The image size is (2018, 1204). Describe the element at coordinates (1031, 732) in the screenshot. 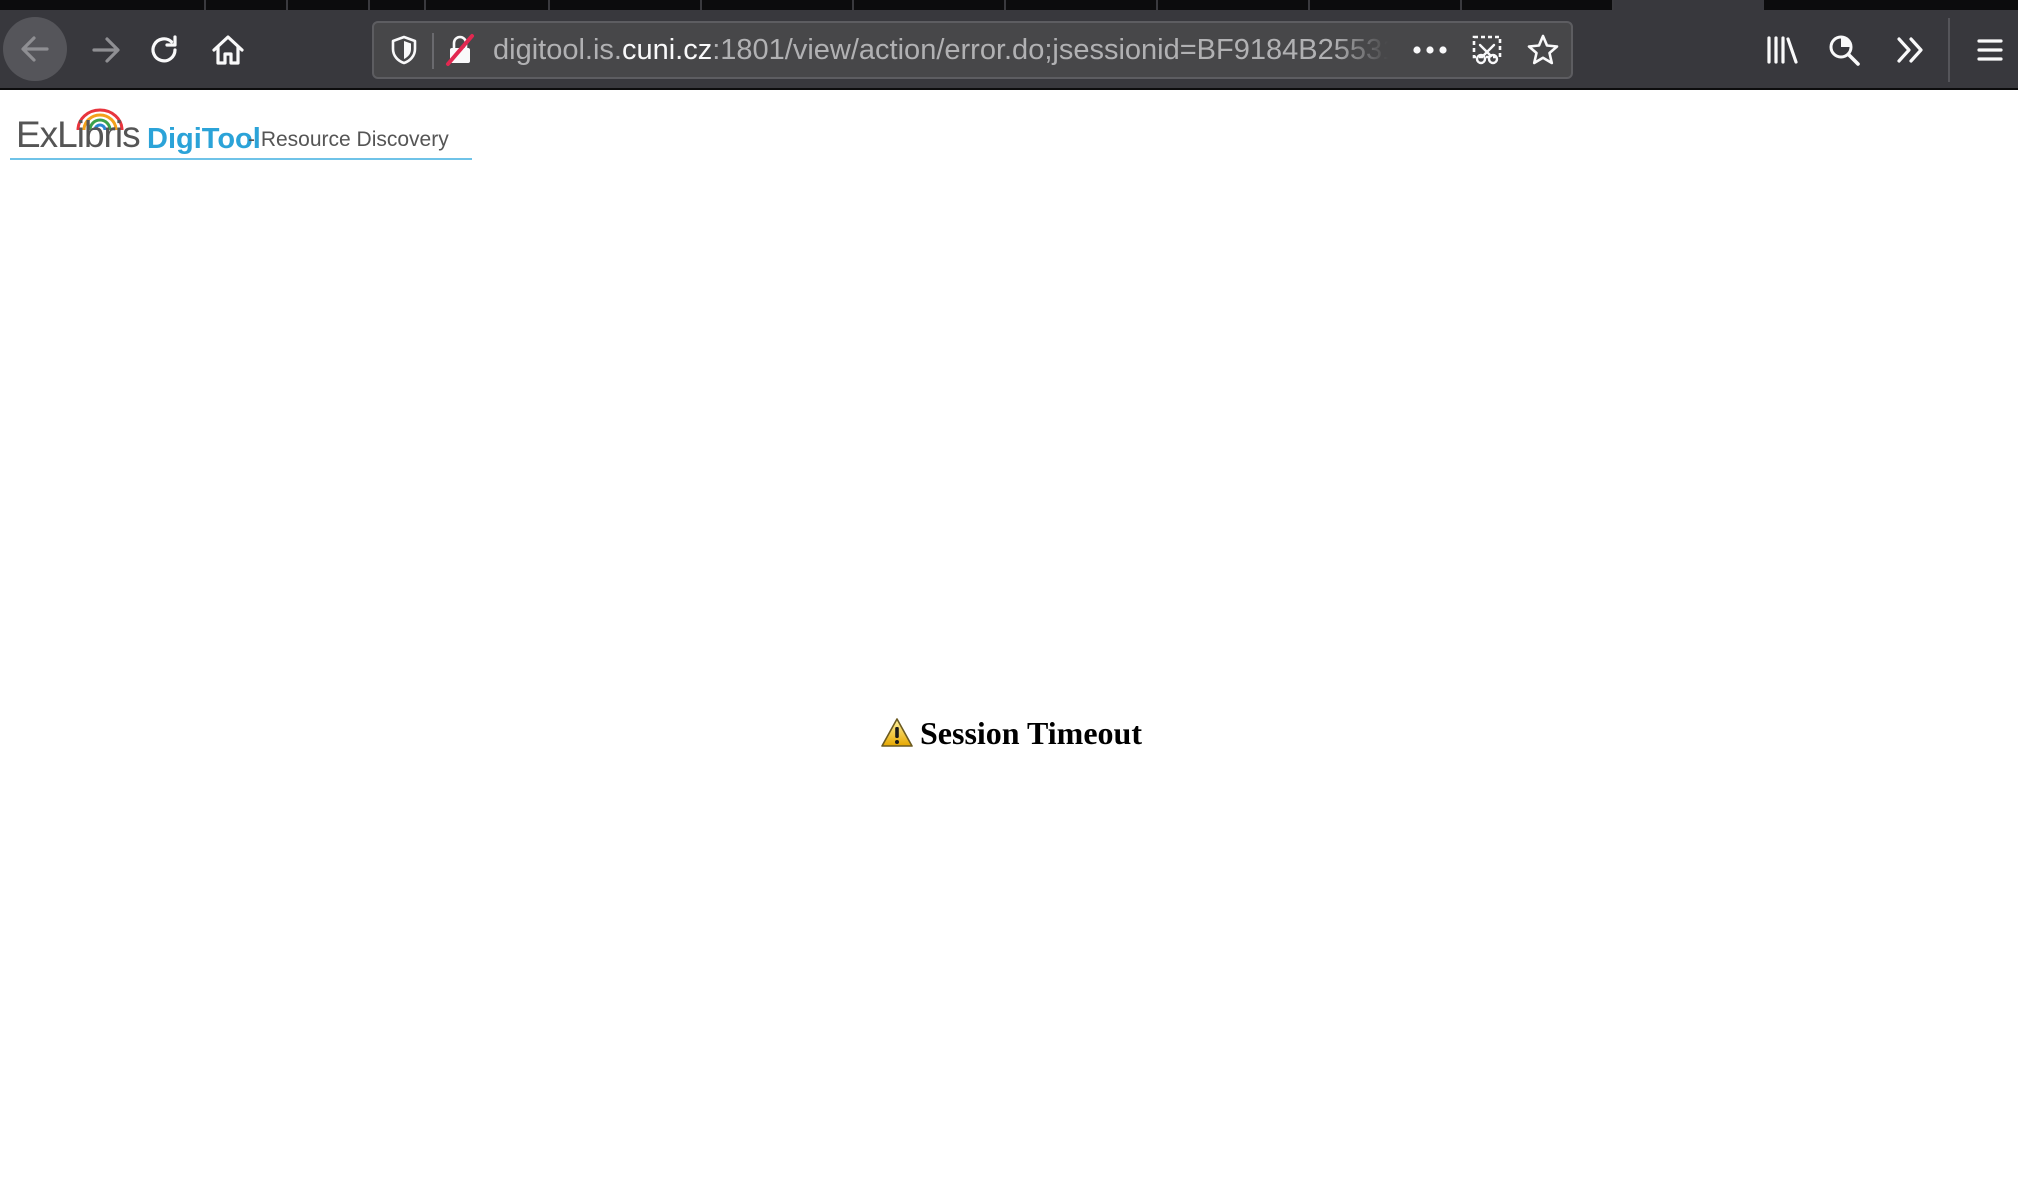

I see `error-message-text: Session Timeout` at that location.